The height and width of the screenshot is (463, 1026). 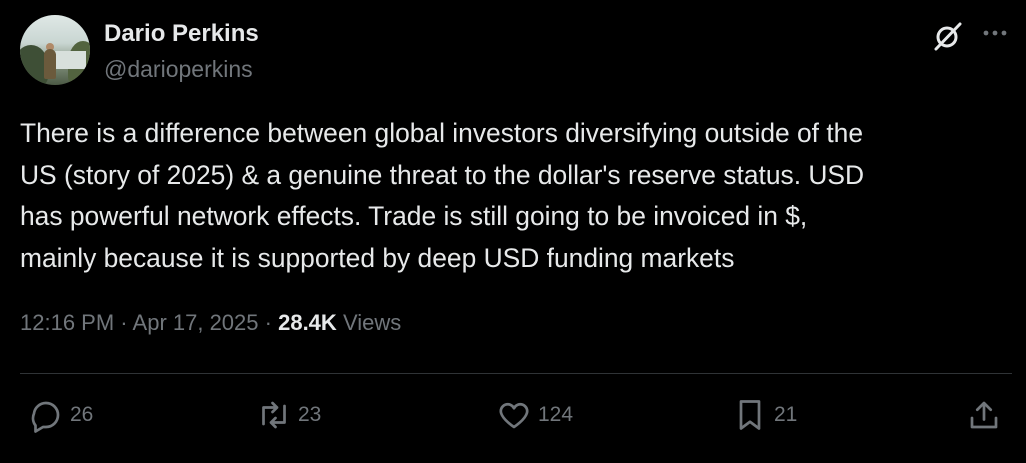 I want to click on reply-icon, so click(x=45, y=417).